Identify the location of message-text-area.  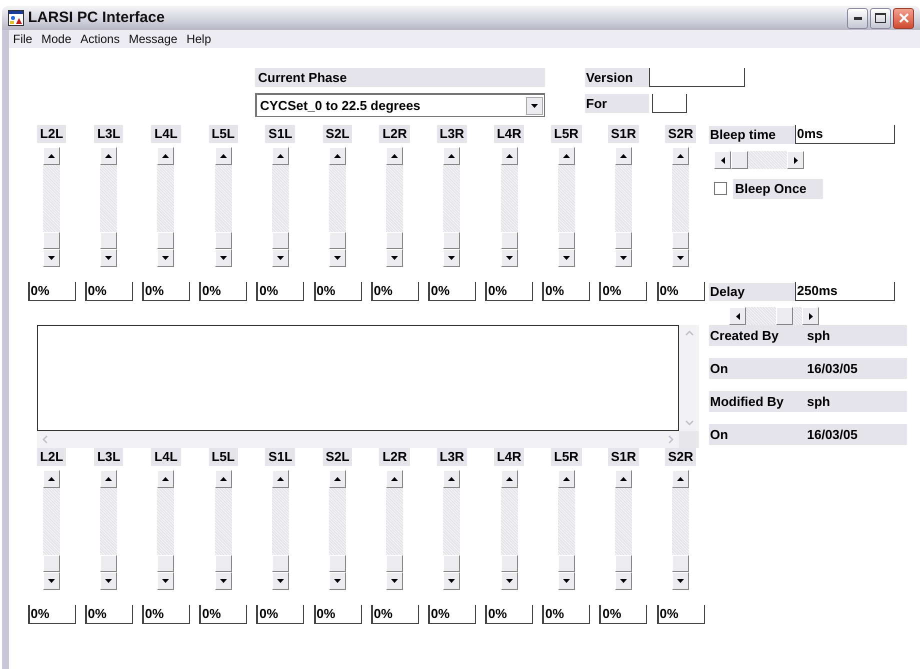
(358, 378).